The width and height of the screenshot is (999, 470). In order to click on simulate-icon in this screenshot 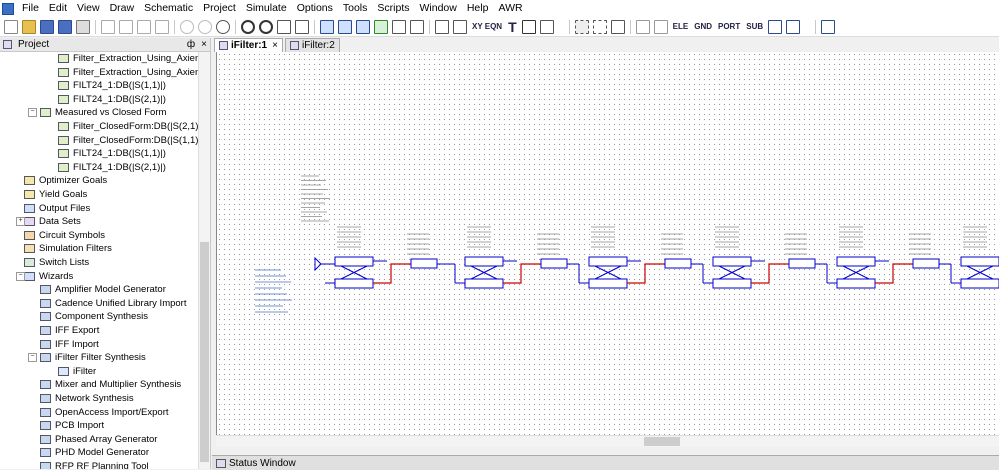, I will do `click(381, 26)`.